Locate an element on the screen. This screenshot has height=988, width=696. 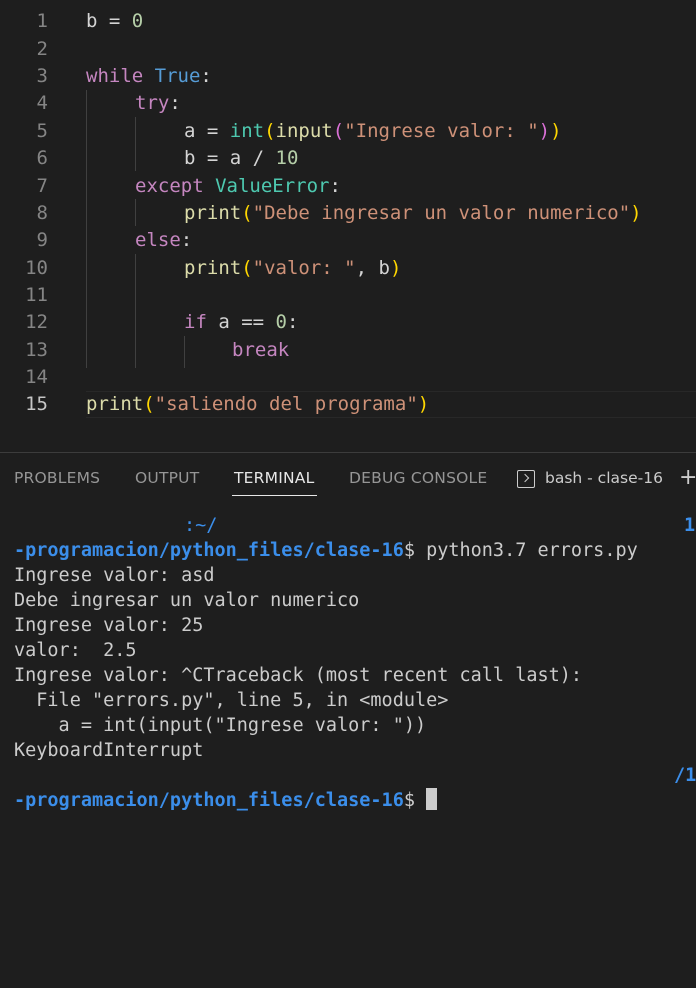
code-line-10: print("valor: ", b) is located at coordinates (292, 268).